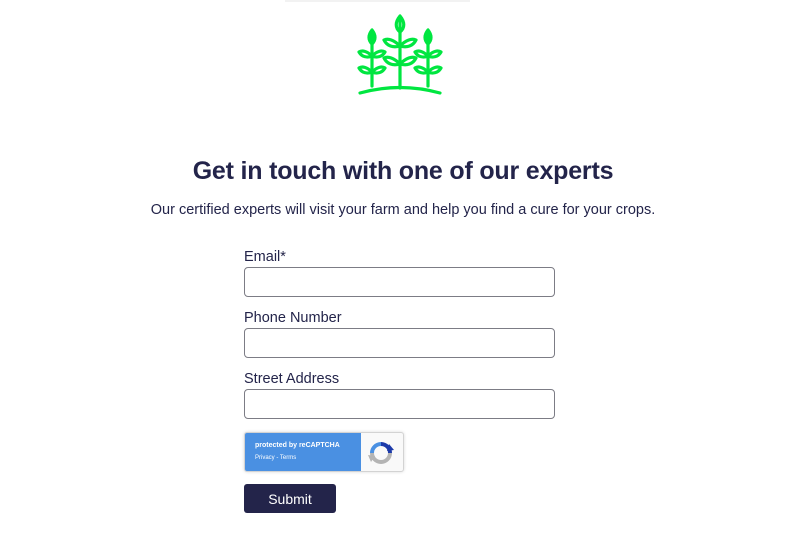 This screenshot has height=535, width=806. I want to click on address-group: Street Address, so click(400, 394).